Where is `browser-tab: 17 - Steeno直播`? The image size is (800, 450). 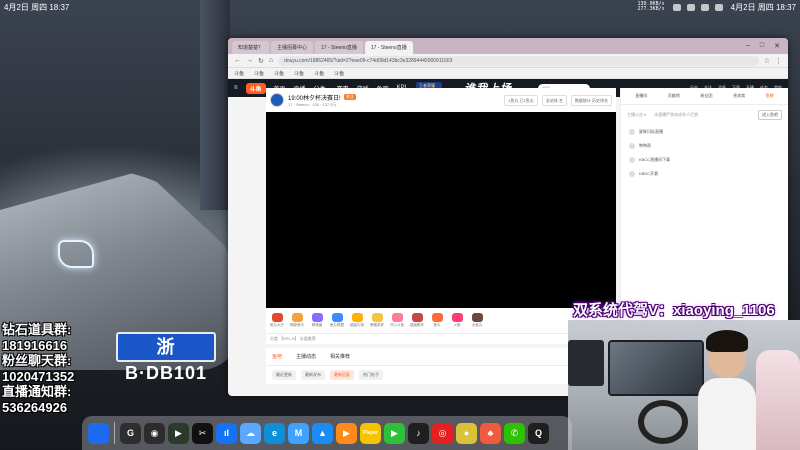 browser-tab: 17 - Steeno直播 is located at coordinates (339, 47).